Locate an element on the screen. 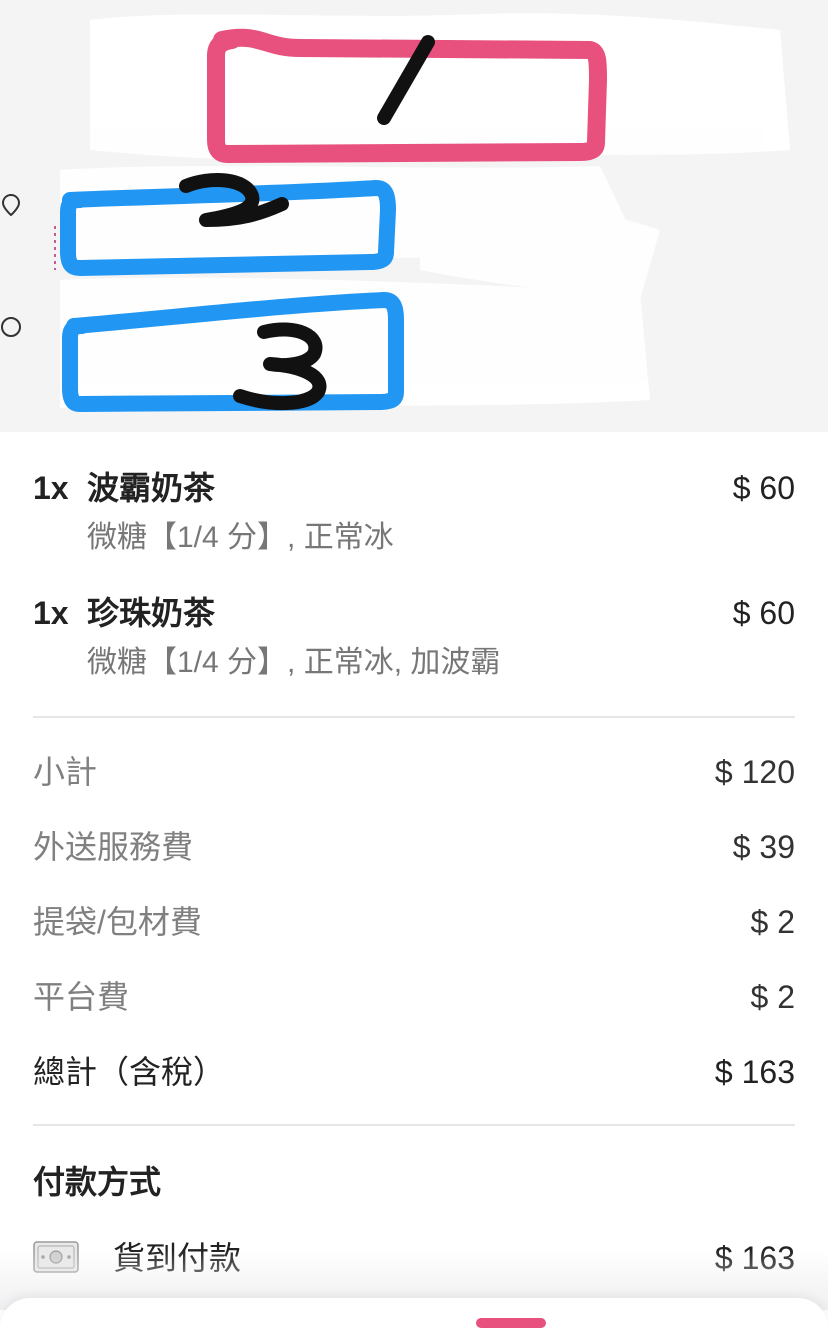  bag-fee-row: 提袋/包材費 $ 2 is located at coordinates (414, 922).